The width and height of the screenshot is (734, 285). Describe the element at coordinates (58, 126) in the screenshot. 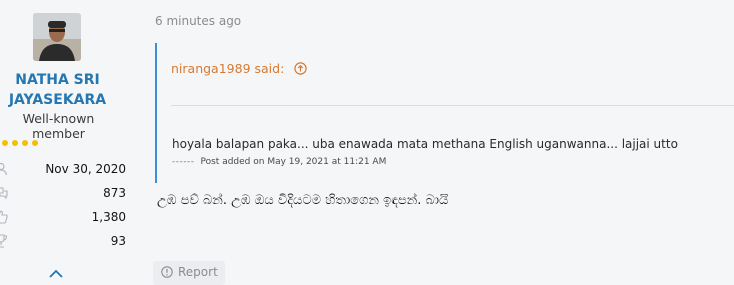

I see `user-title: Well-known member` at that location.